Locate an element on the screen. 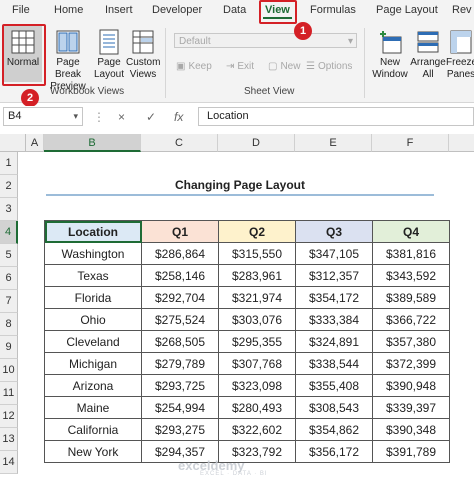  cell-value: $280,493 is located at coordinates (257, 407).